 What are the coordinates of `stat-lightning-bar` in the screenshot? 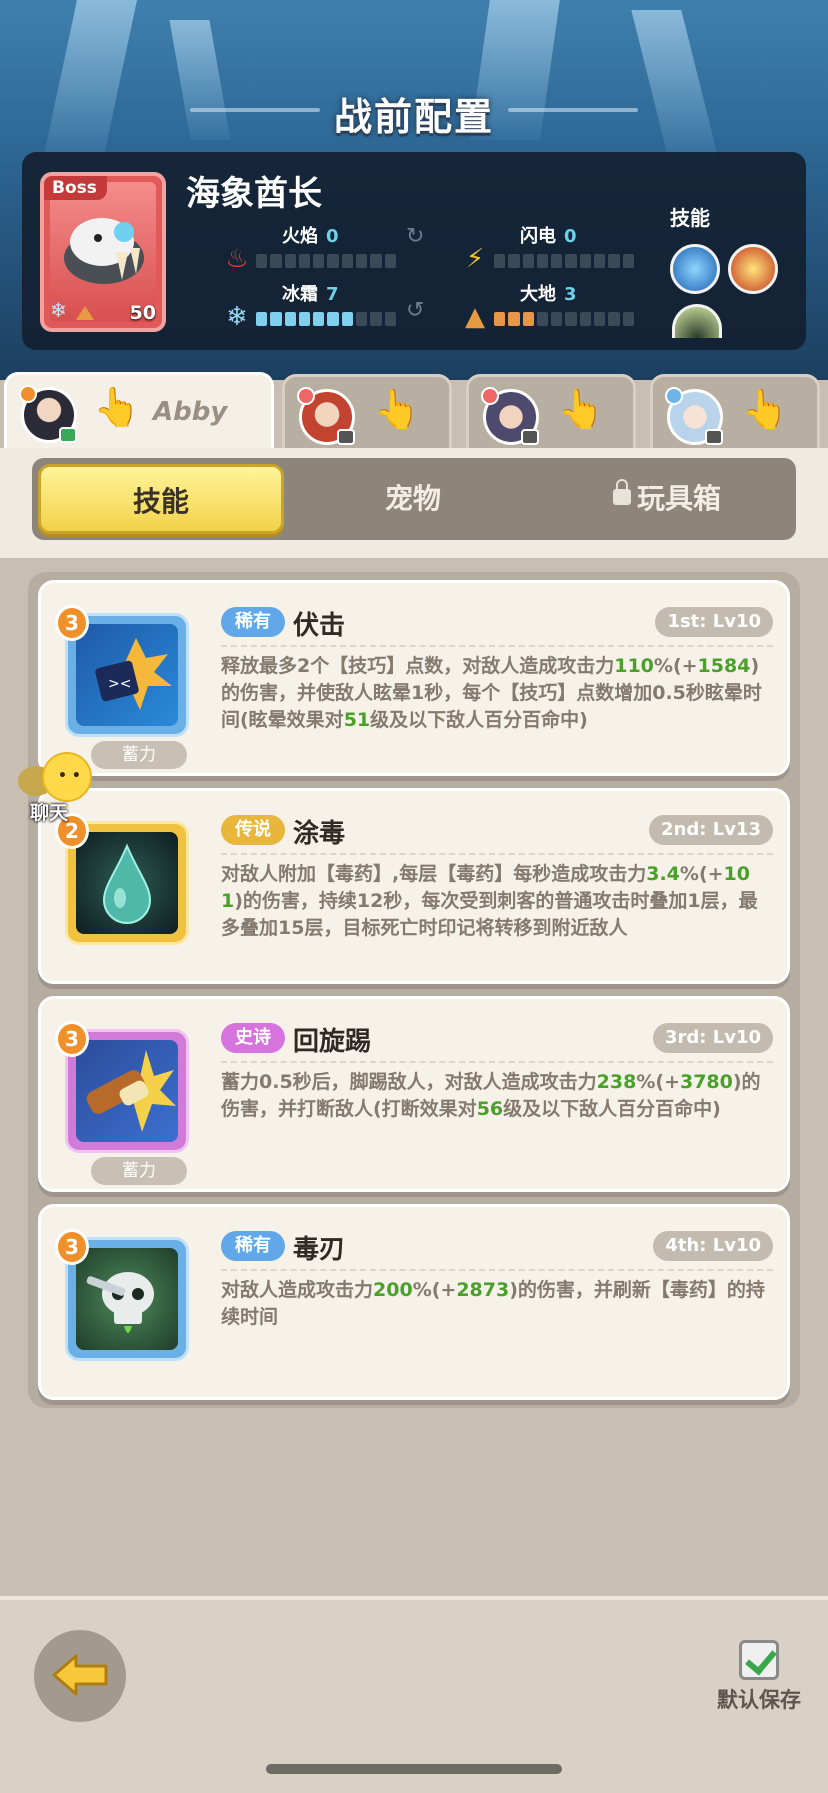 It's located at (564, 261).